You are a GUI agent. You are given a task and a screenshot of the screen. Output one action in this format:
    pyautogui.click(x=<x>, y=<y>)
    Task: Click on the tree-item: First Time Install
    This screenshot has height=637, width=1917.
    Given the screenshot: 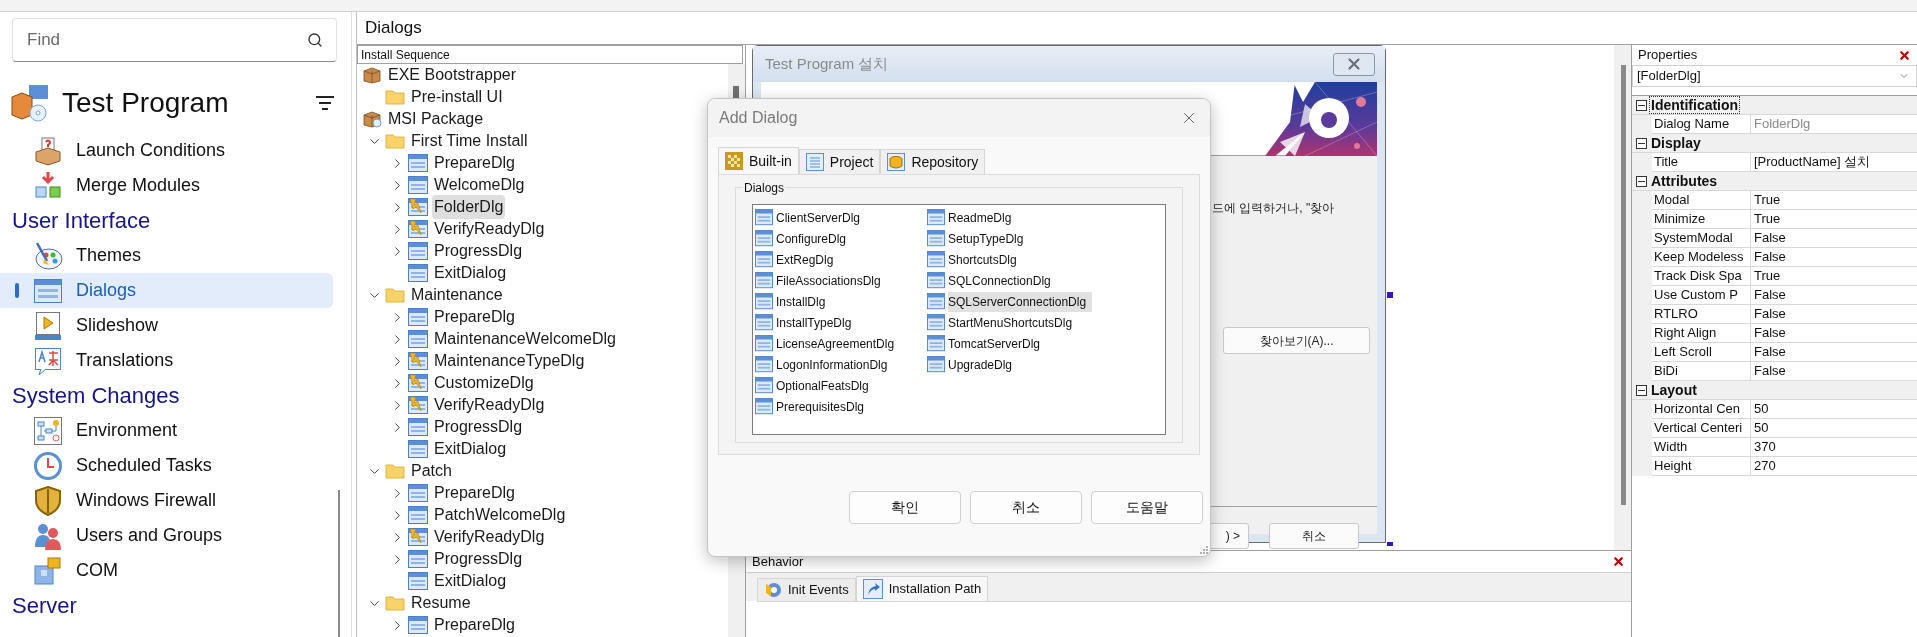 What is the action you would take?
    pyautogui.click(x=469, y=141)
    